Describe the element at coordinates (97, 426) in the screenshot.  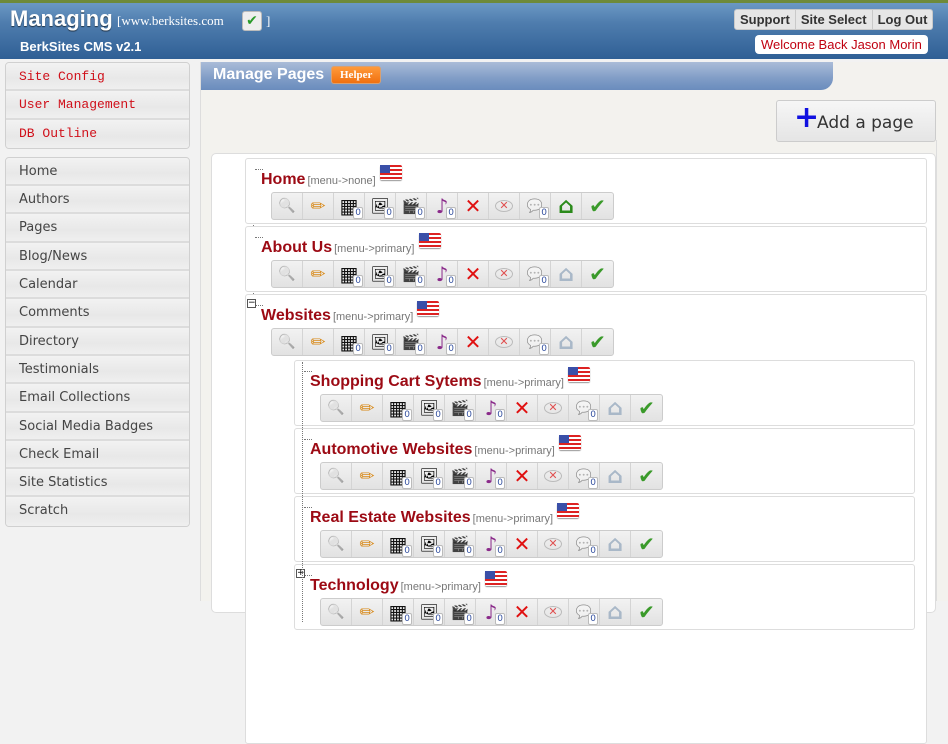
I see `sidebar-item-social-media-badges: Social Media Badges` at that location.